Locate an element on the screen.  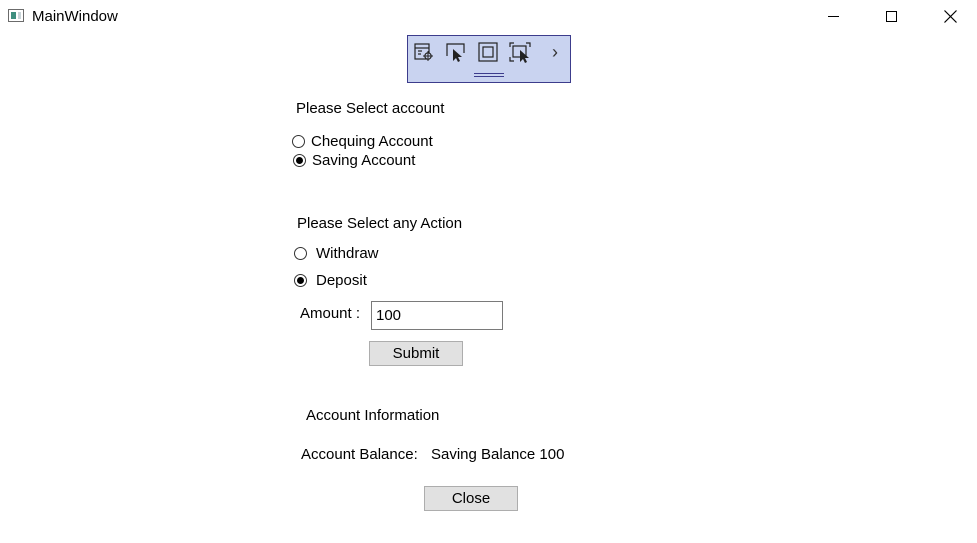
layout-adorner-icon is located at coordinates (520, 52).